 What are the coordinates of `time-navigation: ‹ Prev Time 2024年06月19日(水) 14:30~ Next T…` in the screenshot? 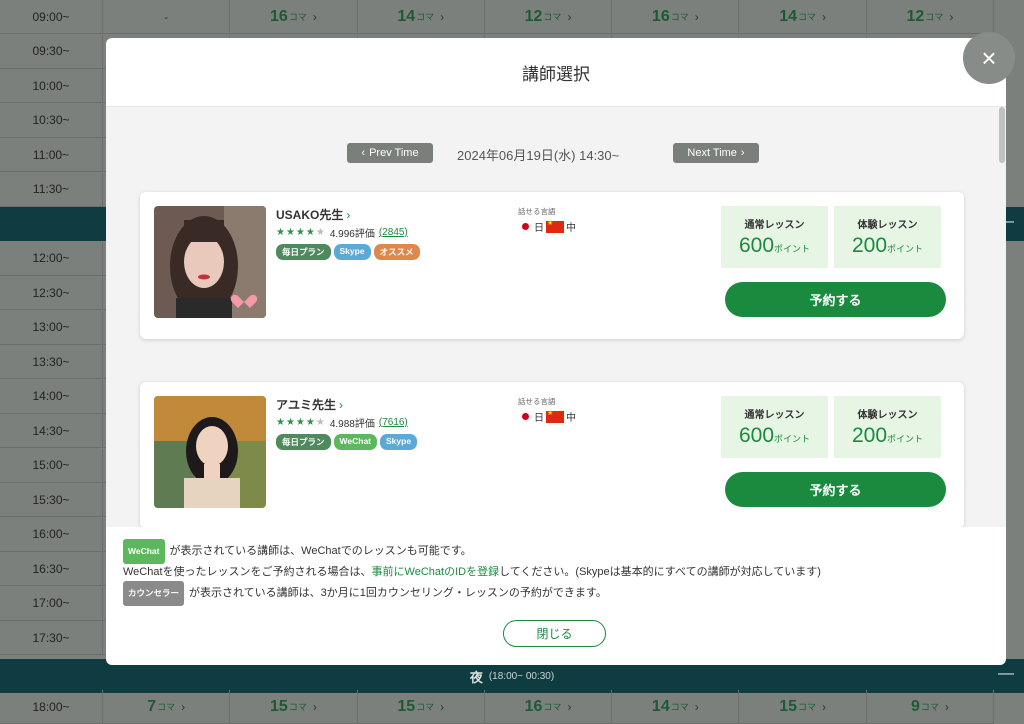 It's located at (556, 154).